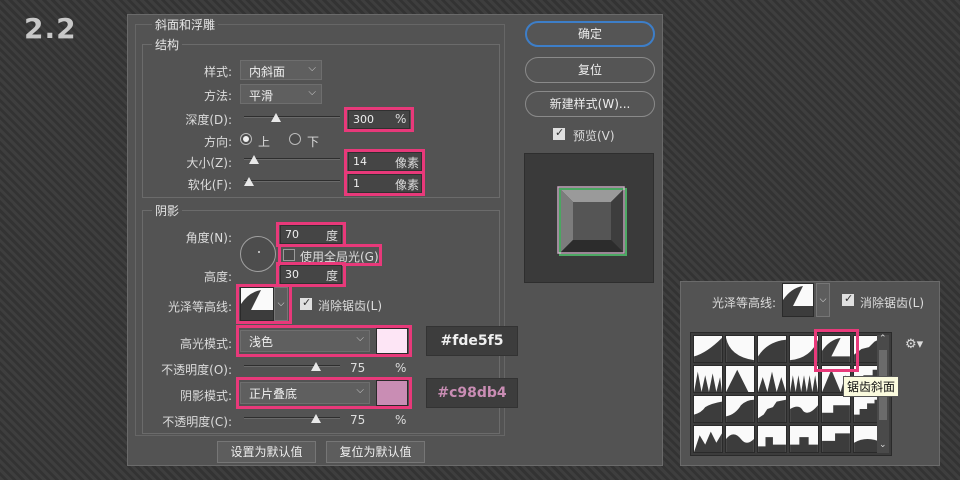  What do you see at coordinates (292, 117) in the screenshot?
I see `depth-slider-track` at bounding box center [292, 117].